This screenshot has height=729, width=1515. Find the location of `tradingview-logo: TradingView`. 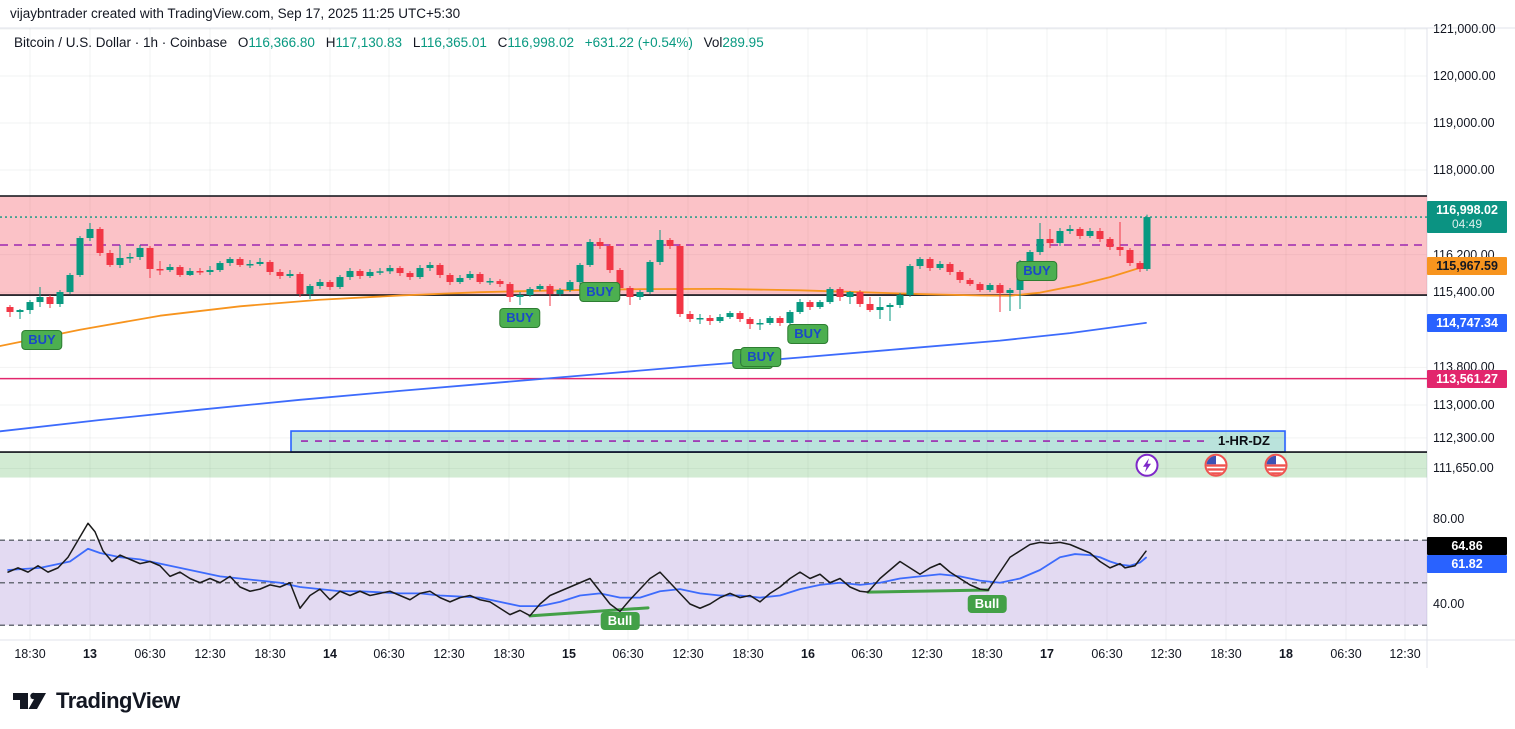

tradingview-logo: TradingView is located at coordinates (96, 701).